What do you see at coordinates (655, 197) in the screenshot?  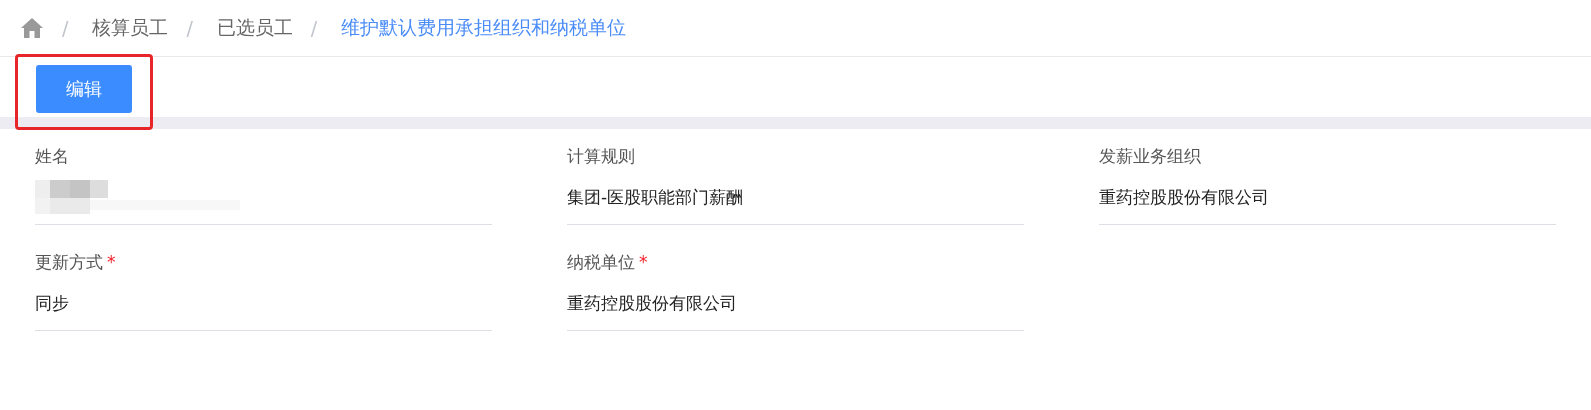 I see `field-value: 集团-医股职能部门薪酬` at bounding box center [655, 197].